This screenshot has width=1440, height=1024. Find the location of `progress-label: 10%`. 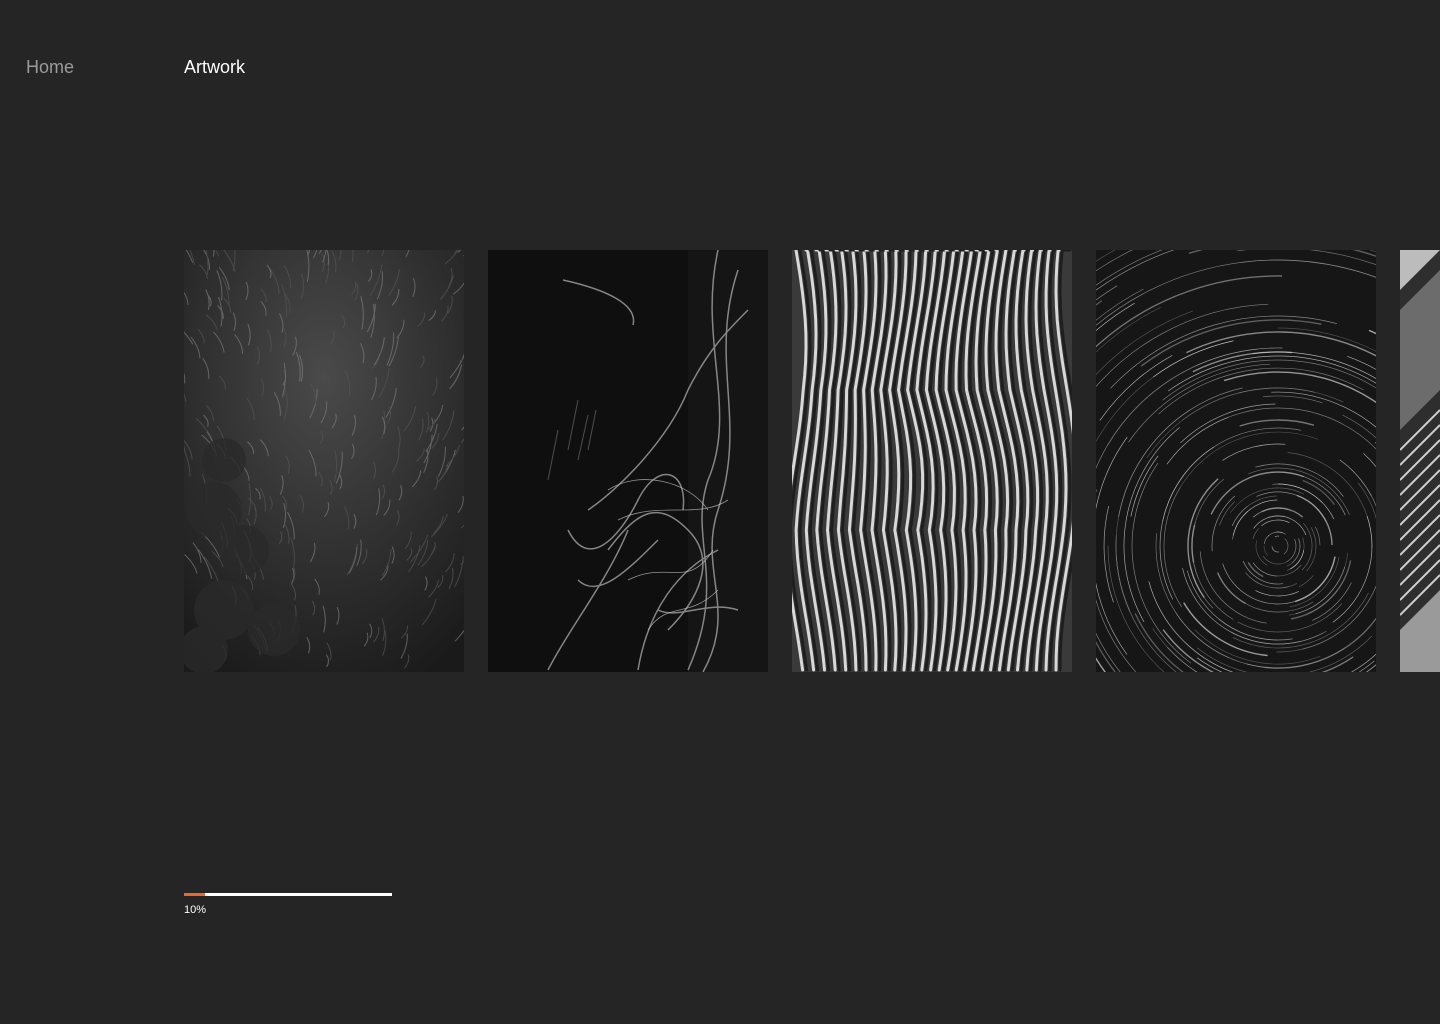

progress-label: 10% is located at coordinates (195, 910).